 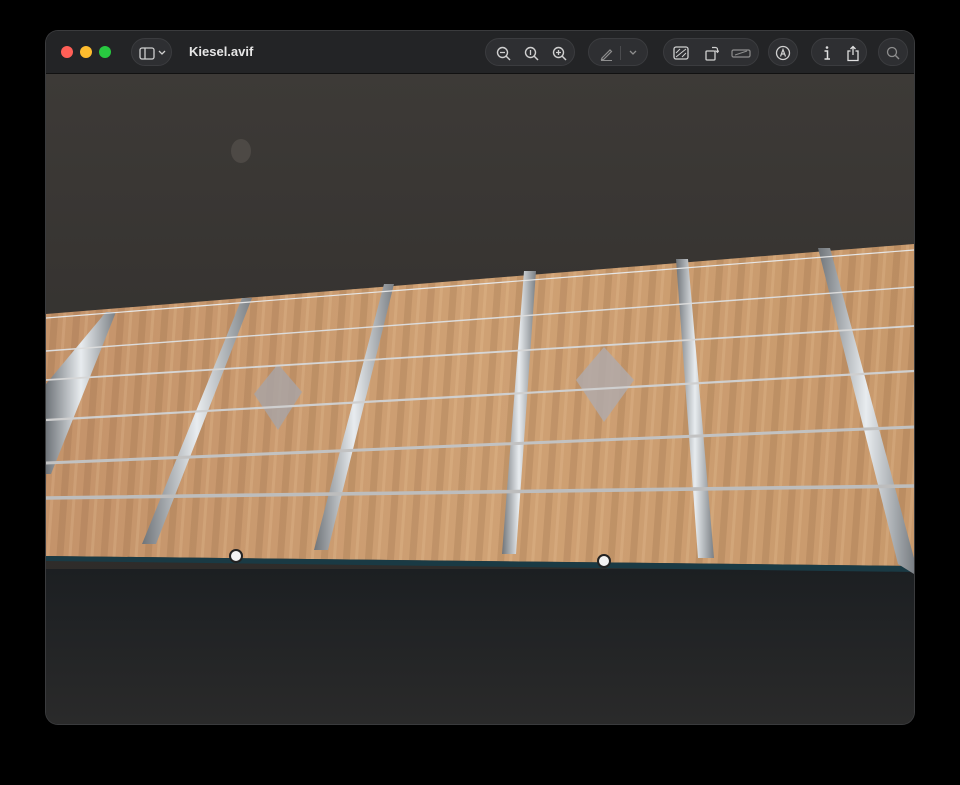 What do you see at coordinates (827, 53) in the screenshot?
I see `info-icon` at bounding box center [827, 53].